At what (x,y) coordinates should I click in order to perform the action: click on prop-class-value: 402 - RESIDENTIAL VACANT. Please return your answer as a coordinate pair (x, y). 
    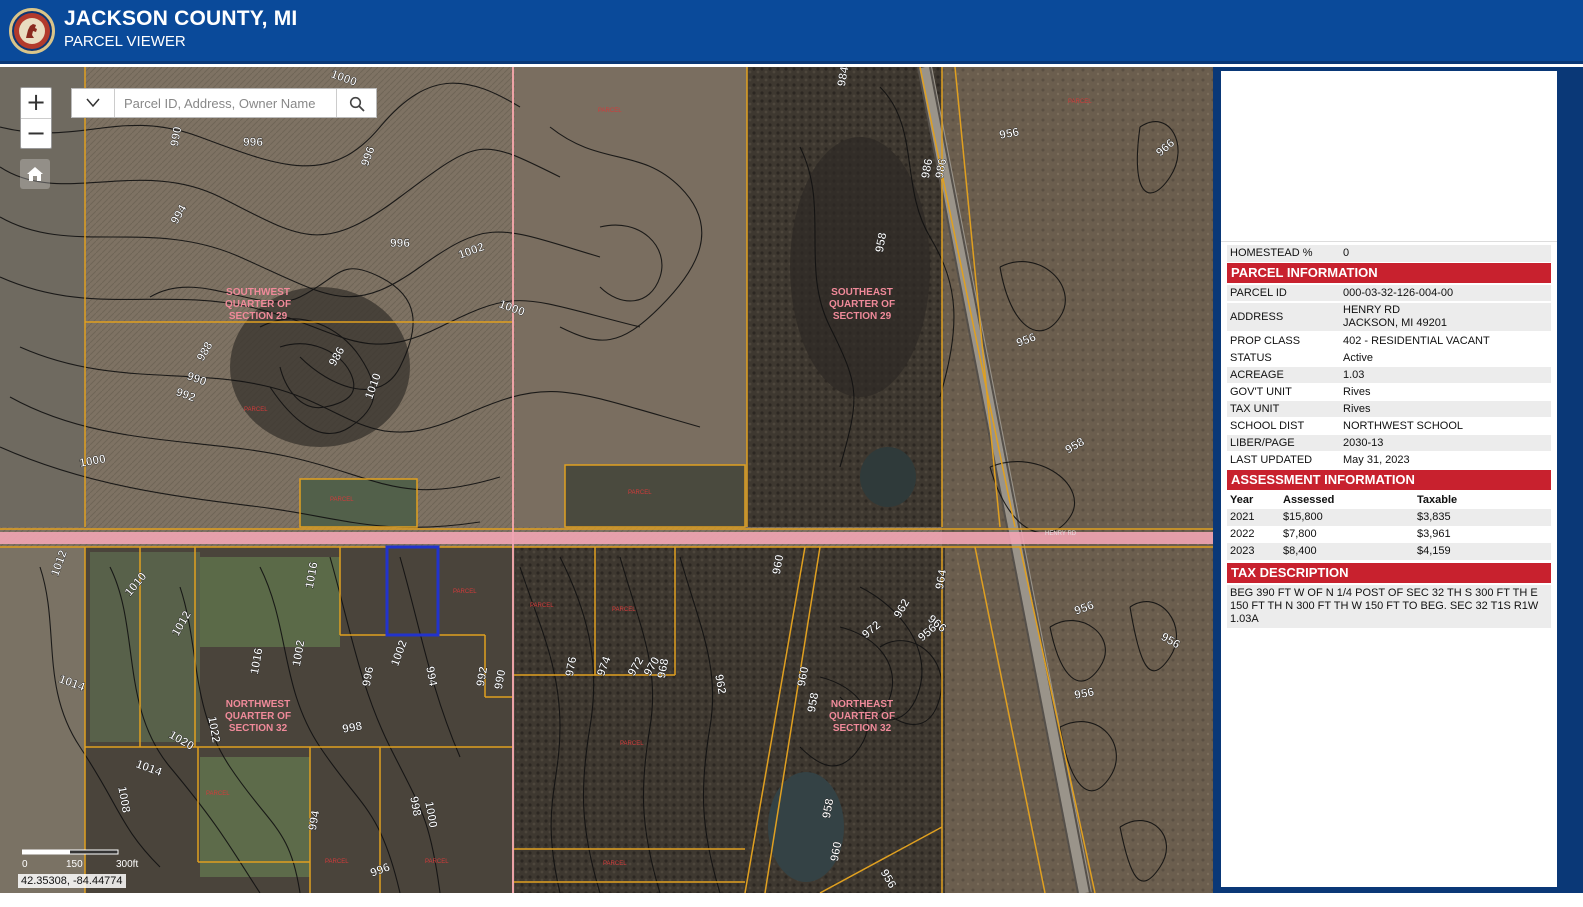
    Looking at the image, I should click on (1416, 341).